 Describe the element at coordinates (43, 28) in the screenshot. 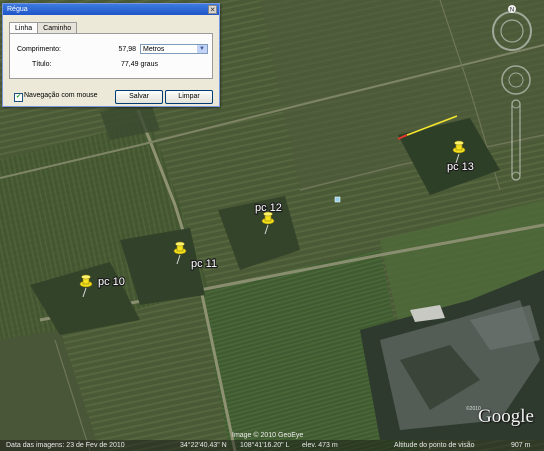

I see `dialog-tabs: Linha Caminho` at that location.